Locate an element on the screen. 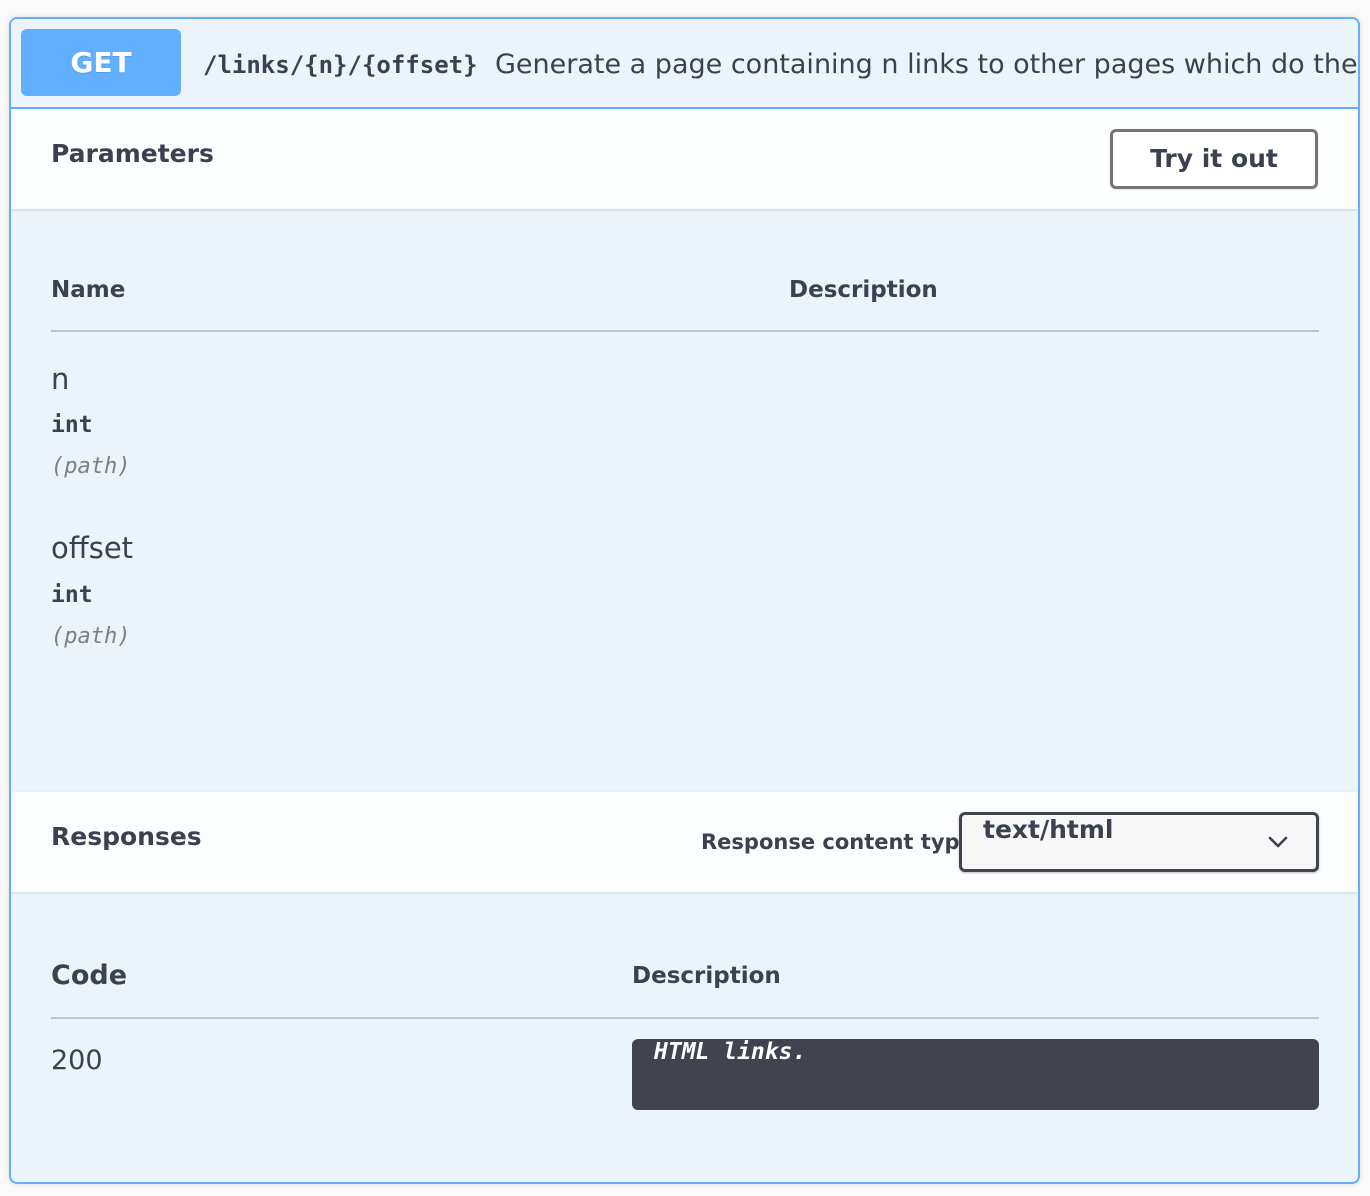  parameters-title: Parameters is located at coordinates (132, 153).